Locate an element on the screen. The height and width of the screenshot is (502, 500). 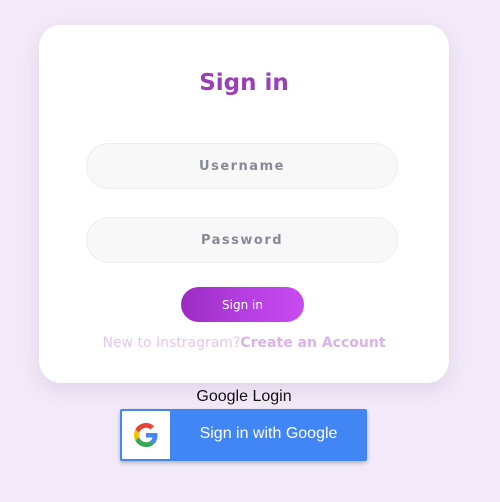
username-input is located at coordinates (242, 166).